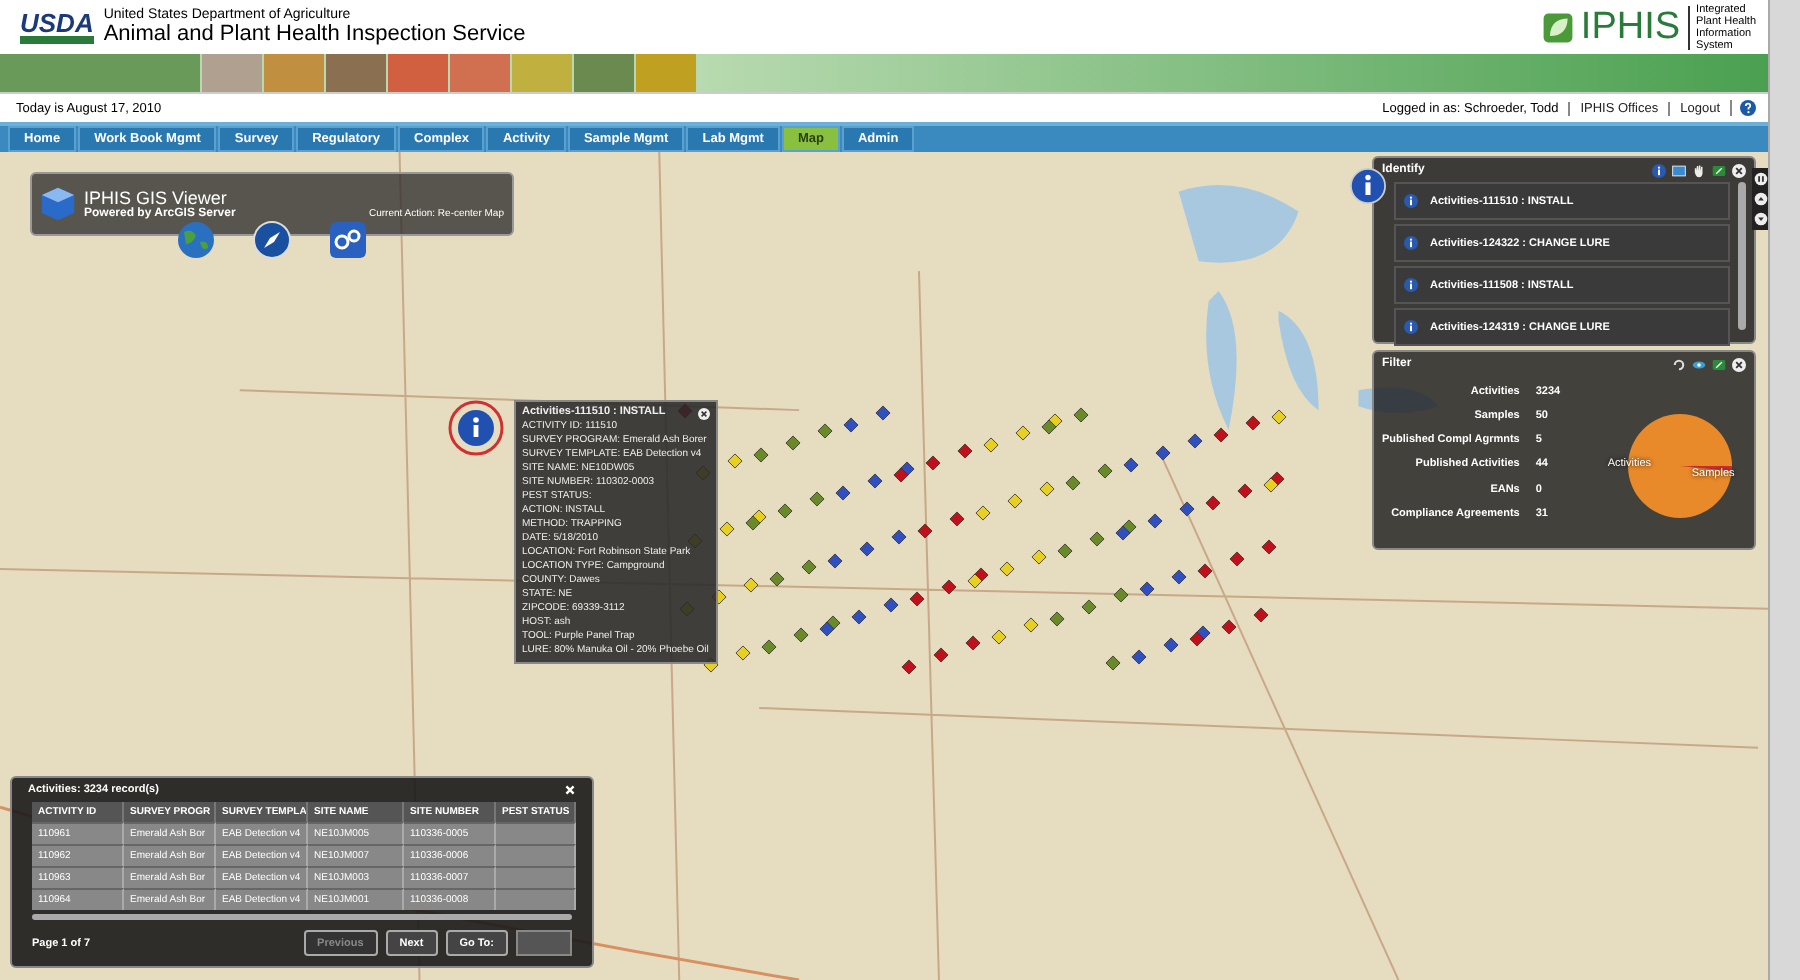  Describe the element at coordinates (57, 27) in the screenshot. I see `usda-logo: USDA` at that location.